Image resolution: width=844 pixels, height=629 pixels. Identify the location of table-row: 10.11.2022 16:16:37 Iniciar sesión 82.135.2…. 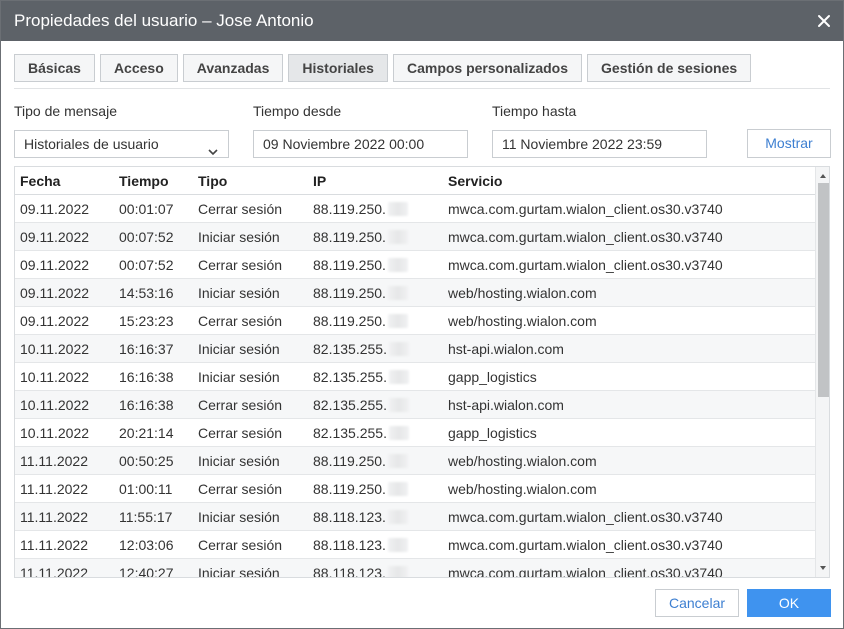
(415, 349).